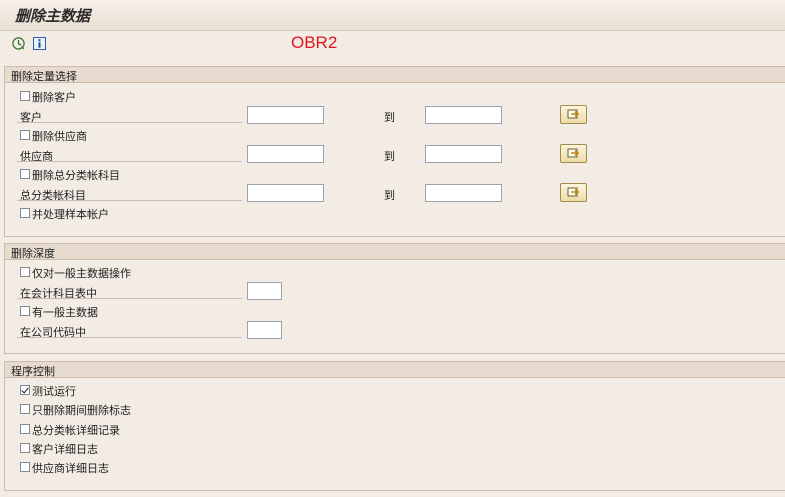 The width and height of the screenshot is (785, 497). What do you see at coordinates (25, 390) in the screenshot?
I see `test-run-checkbox` at bounding box center [25, 390].